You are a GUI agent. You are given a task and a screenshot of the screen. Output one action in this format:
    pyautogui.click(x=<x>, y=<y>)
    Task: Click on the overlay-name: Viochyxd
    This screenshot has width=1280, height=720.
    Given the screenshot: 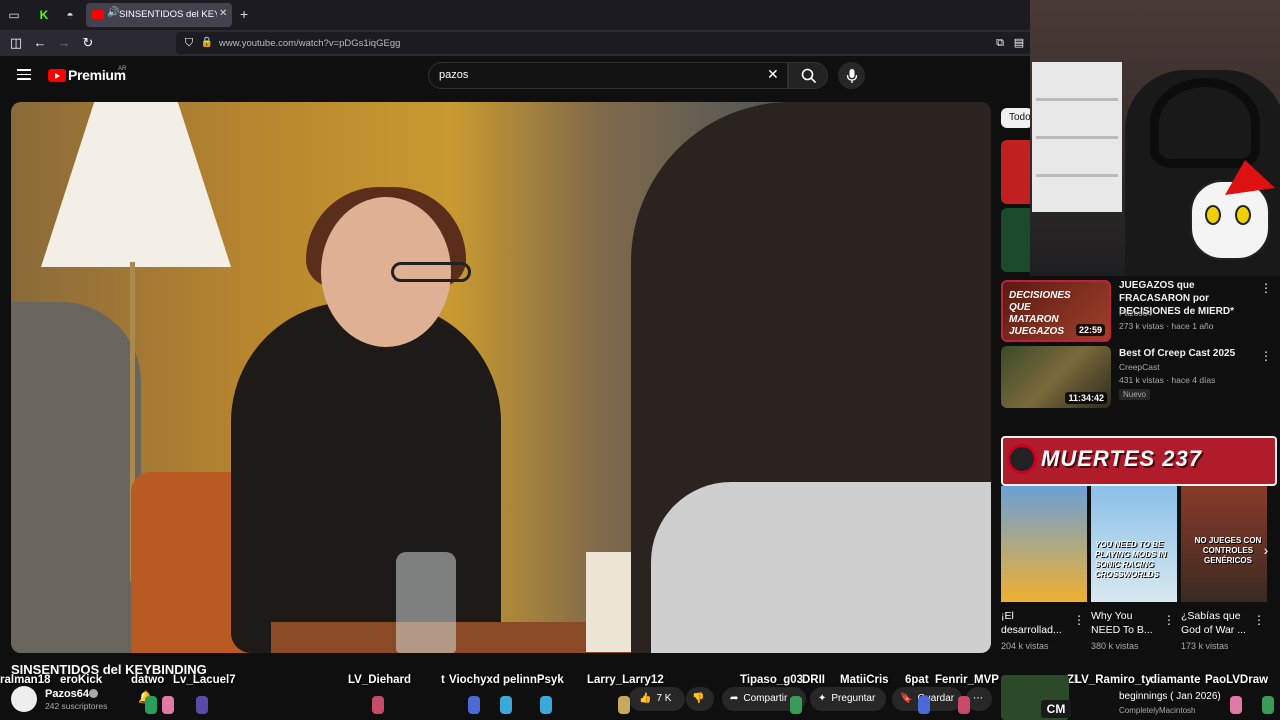 What is the action you would take?
    pyautogui.click(x=474, y=680)
    